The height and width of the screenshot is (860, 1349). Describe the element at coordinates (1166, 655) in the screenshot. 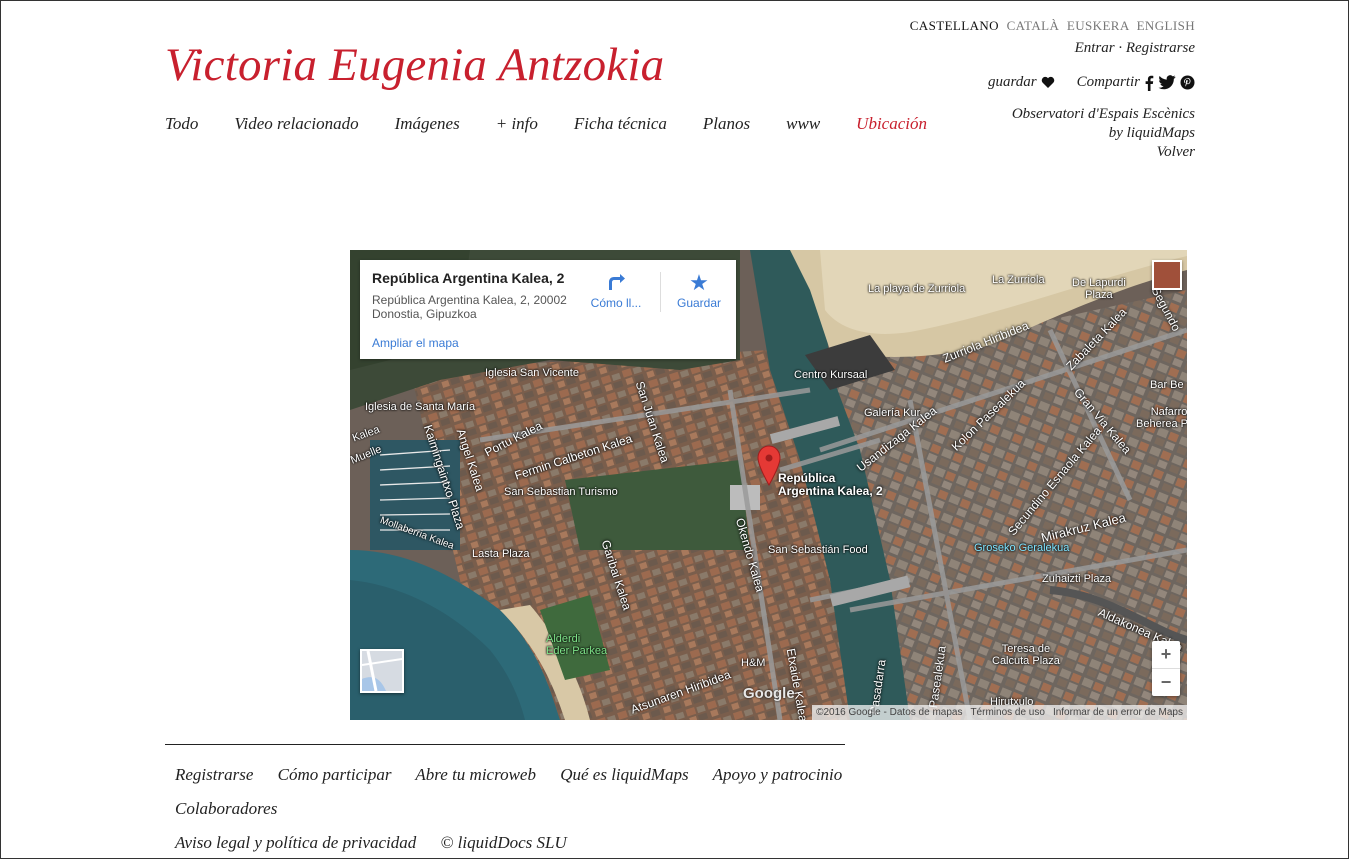

I see `zoom-in-button: +` at that location.